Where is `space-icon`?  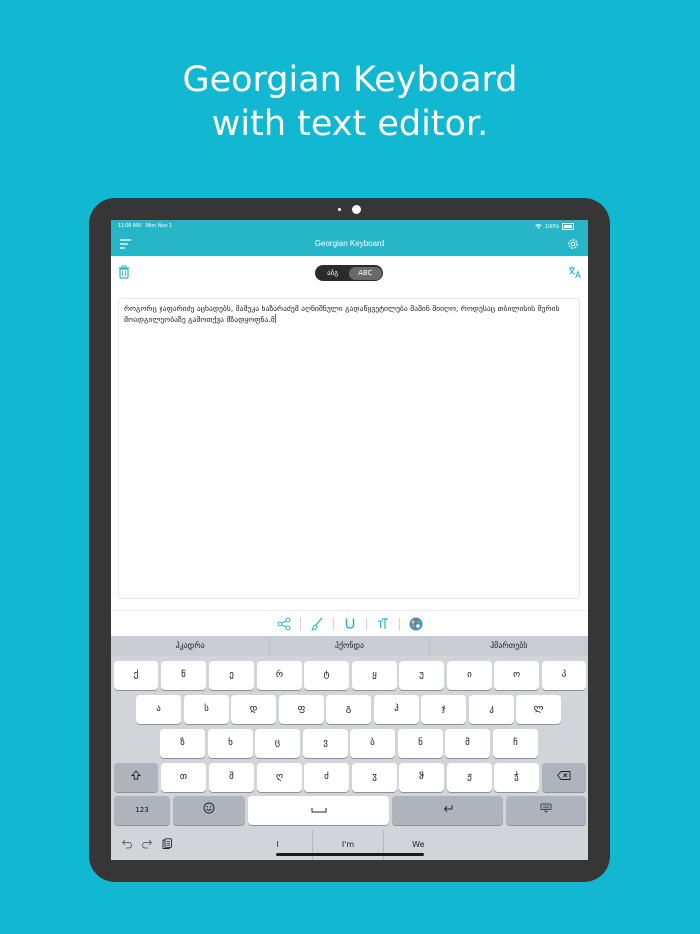 space-icon is located at coordinates (318, 810).